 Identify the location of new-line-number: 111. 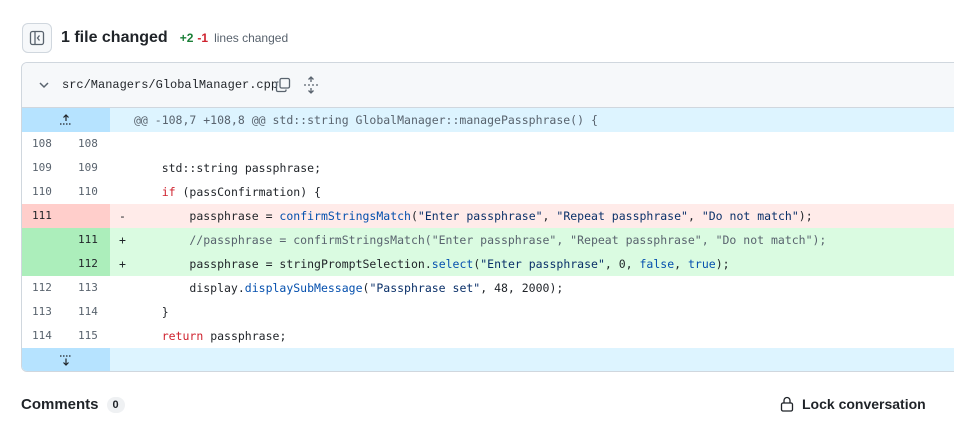
(88, 240).